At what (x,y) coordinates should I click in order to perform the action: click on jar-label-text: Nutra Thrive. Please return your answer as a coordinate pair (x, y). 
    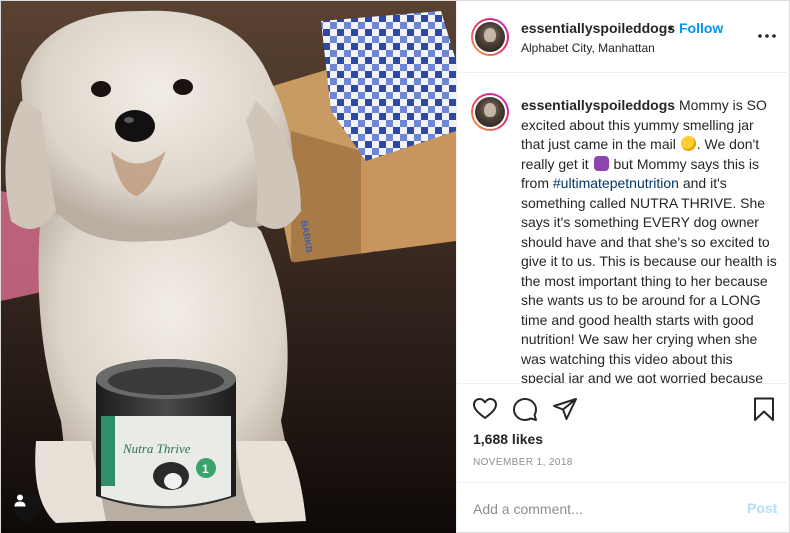
    Looking at the image, I should click on (156, 448).